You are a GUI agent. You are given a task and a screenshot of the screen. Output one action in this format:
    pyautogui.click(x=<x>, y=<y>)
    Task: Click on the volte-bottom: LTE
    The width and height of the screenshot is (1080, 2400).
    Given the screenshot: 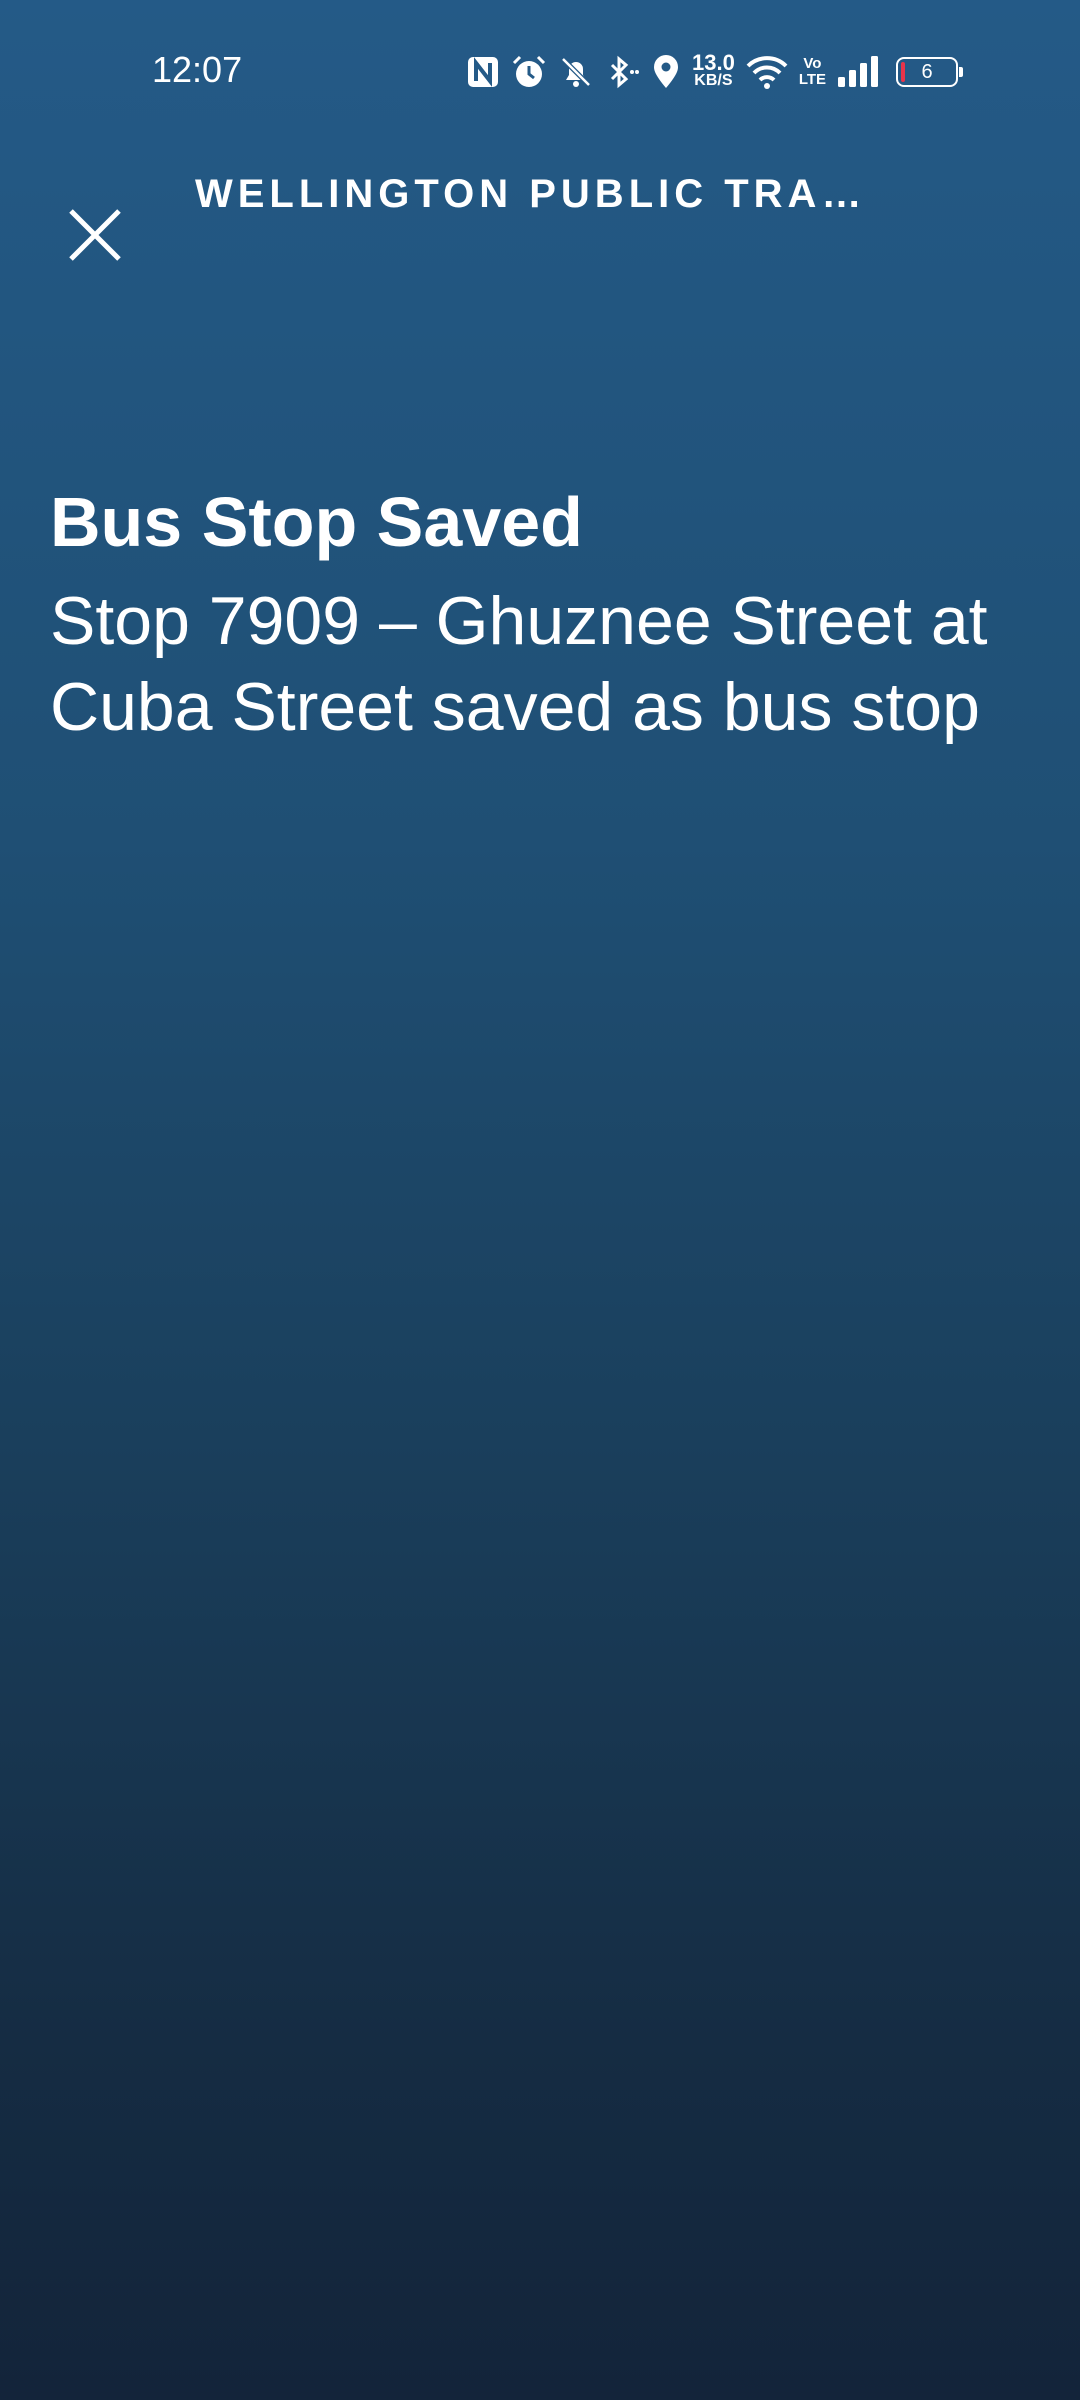 What is the action you would take?
    pyautogui.click(x=812, y=79)
    